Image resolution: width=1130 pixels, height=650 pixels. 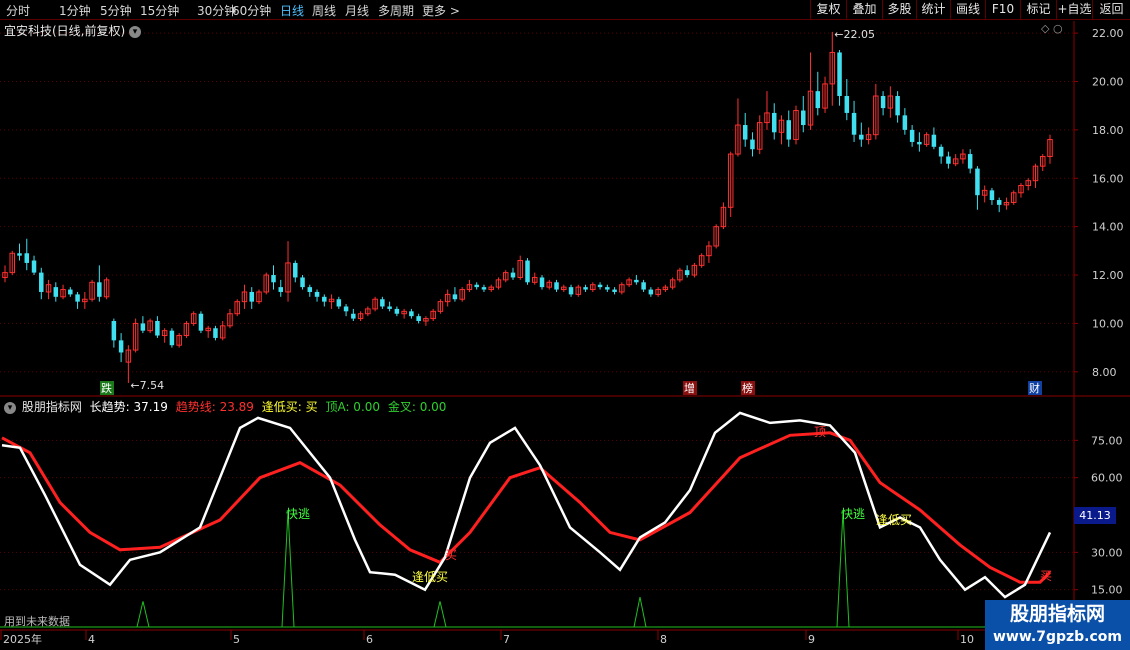 I want to click on indicator-value-top-a: 顶A: 0.00, so click(x=353, y=407).